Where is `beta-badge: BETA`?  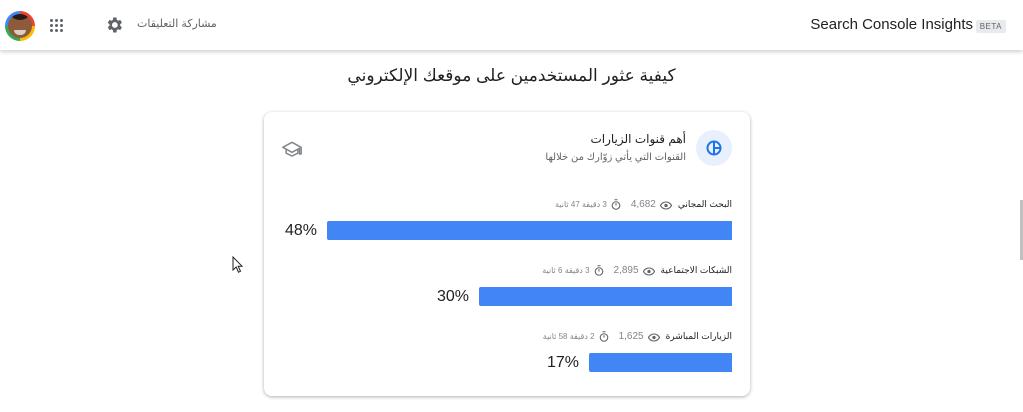 beta-badge: BETA is located at coordinates (990, 26).